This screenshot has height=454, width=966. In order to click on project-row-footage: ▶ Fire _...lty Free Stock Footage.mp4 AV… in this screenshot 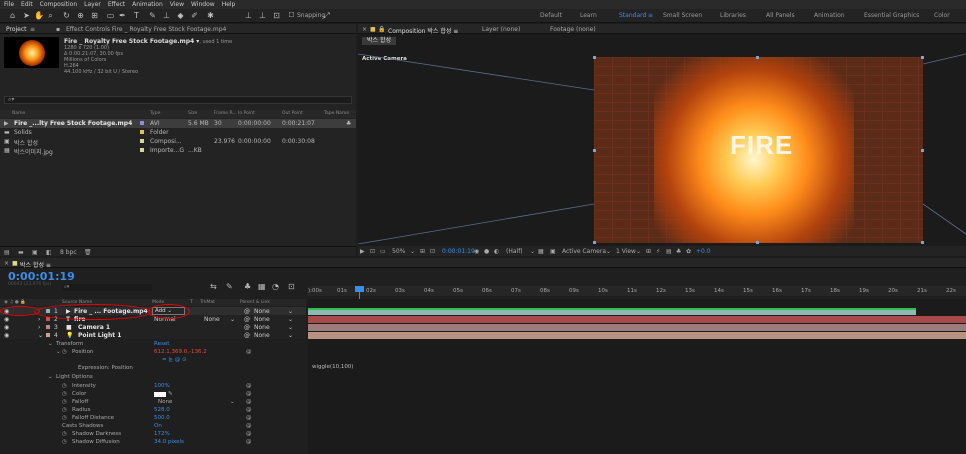, I will do `click(178, 123)`.